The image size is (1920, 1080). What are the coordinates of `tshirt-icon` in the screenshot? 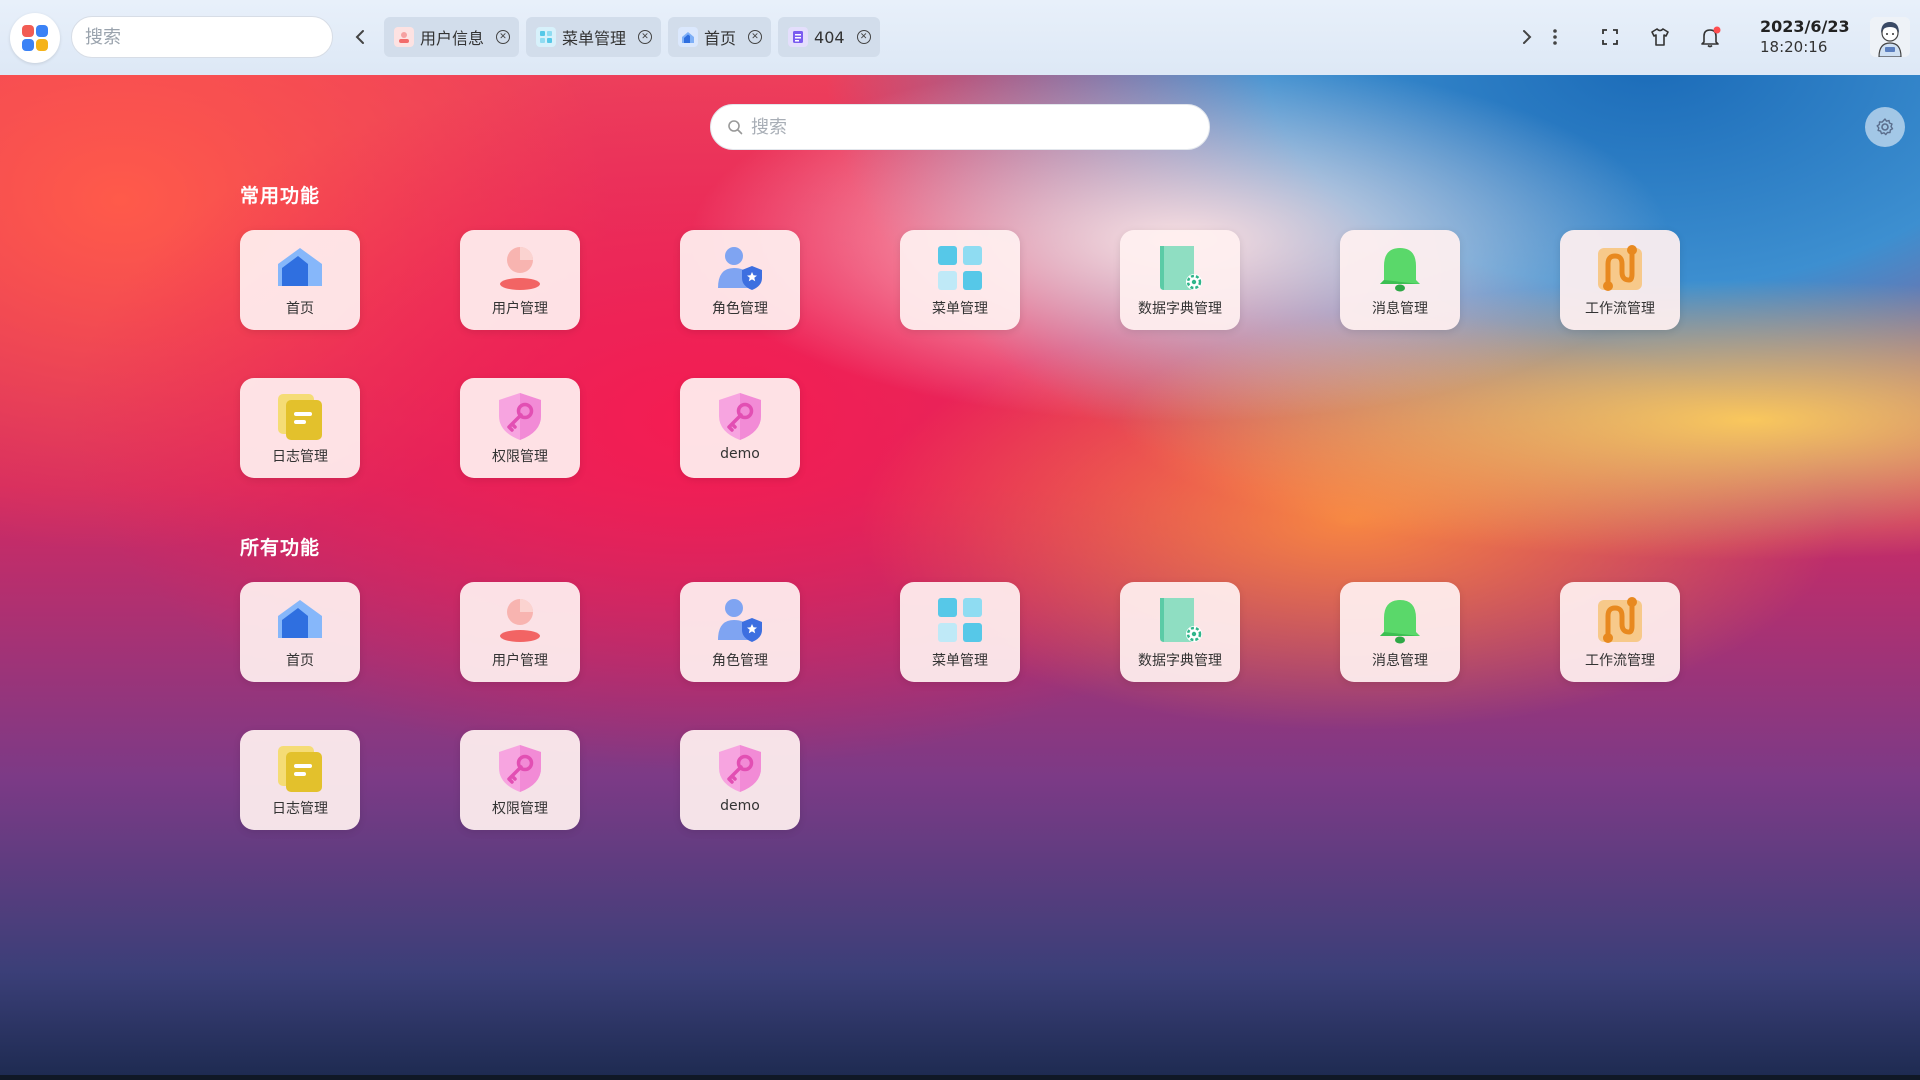 It's located at (1660, 37).